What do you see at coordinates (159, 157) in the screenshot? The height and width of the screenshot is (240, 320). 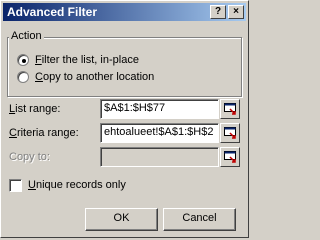 I see `copy-to-input` at bounding box center [159, 157].